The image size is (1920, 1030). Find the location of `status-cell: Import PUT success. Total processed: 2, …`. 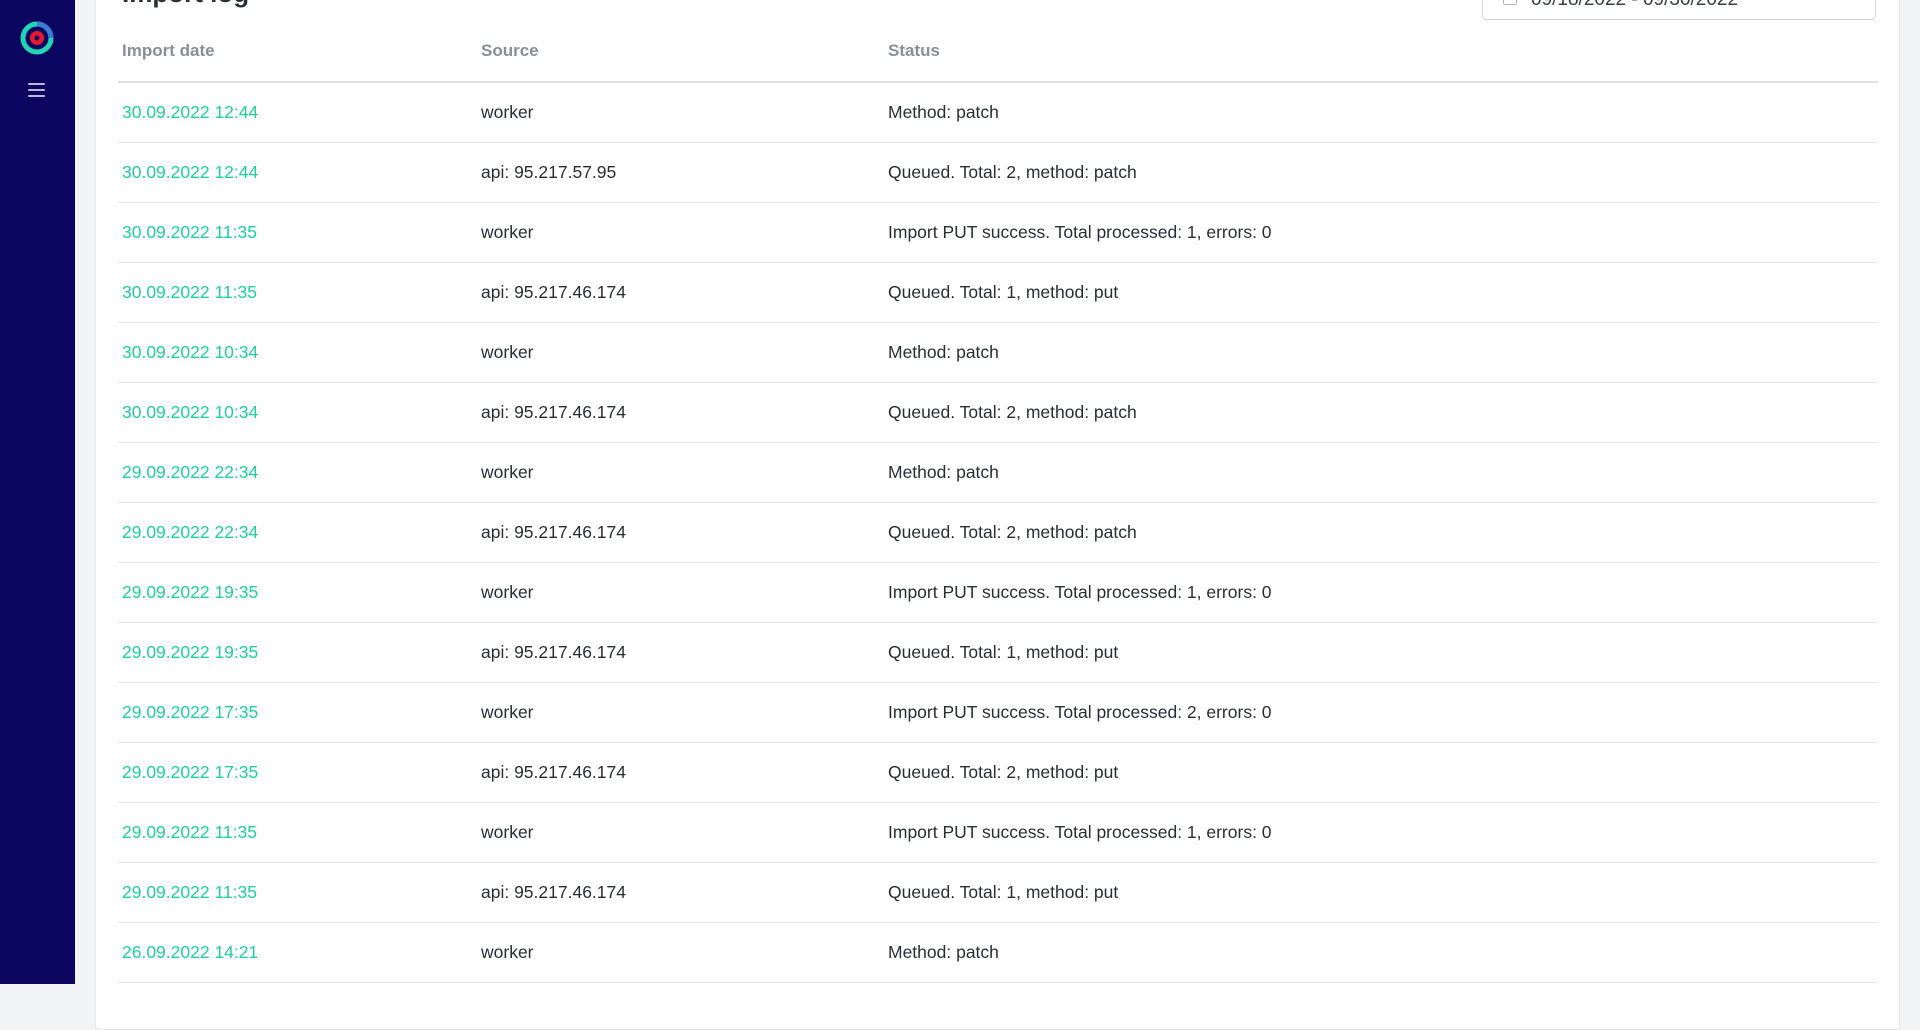

status-cell: Import PUT success. Total processed: 2, … is located at coordinates (1080, 712).